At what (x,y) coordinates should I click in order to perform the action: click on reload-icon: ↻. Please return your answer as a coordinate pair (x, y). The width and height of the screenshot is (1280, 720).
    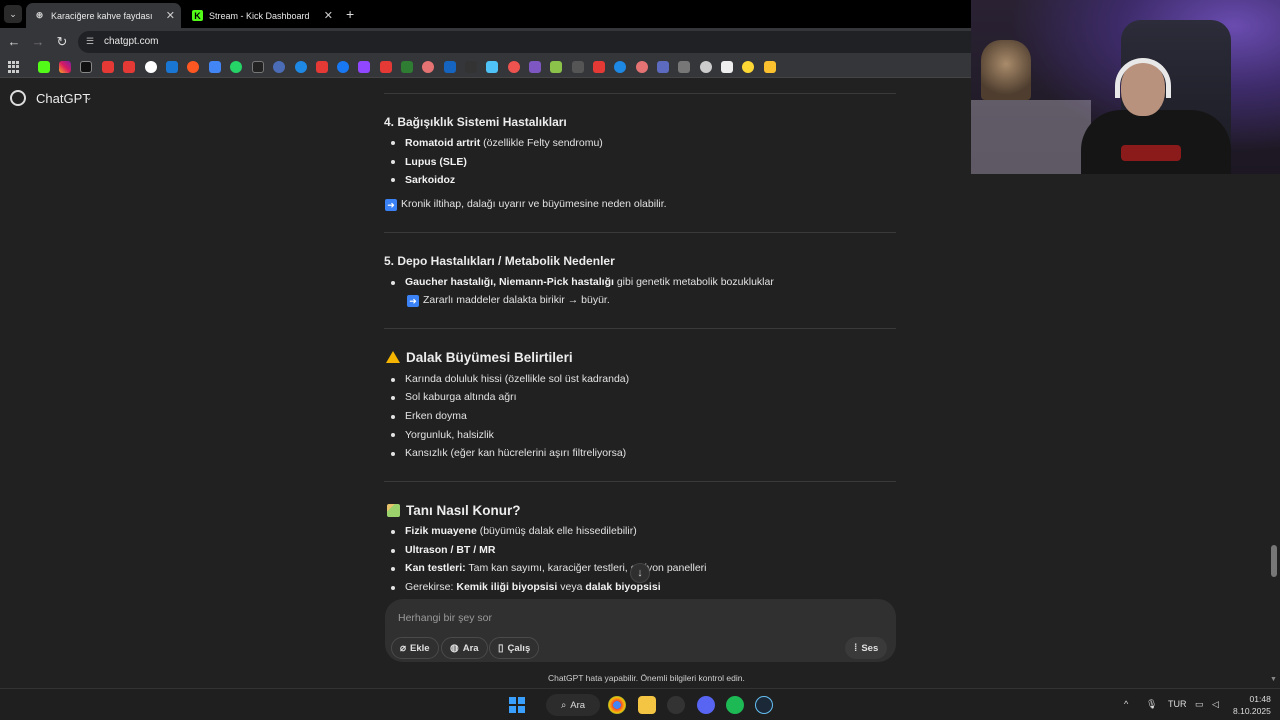
    Looking at the image, I should click on (62, 42).